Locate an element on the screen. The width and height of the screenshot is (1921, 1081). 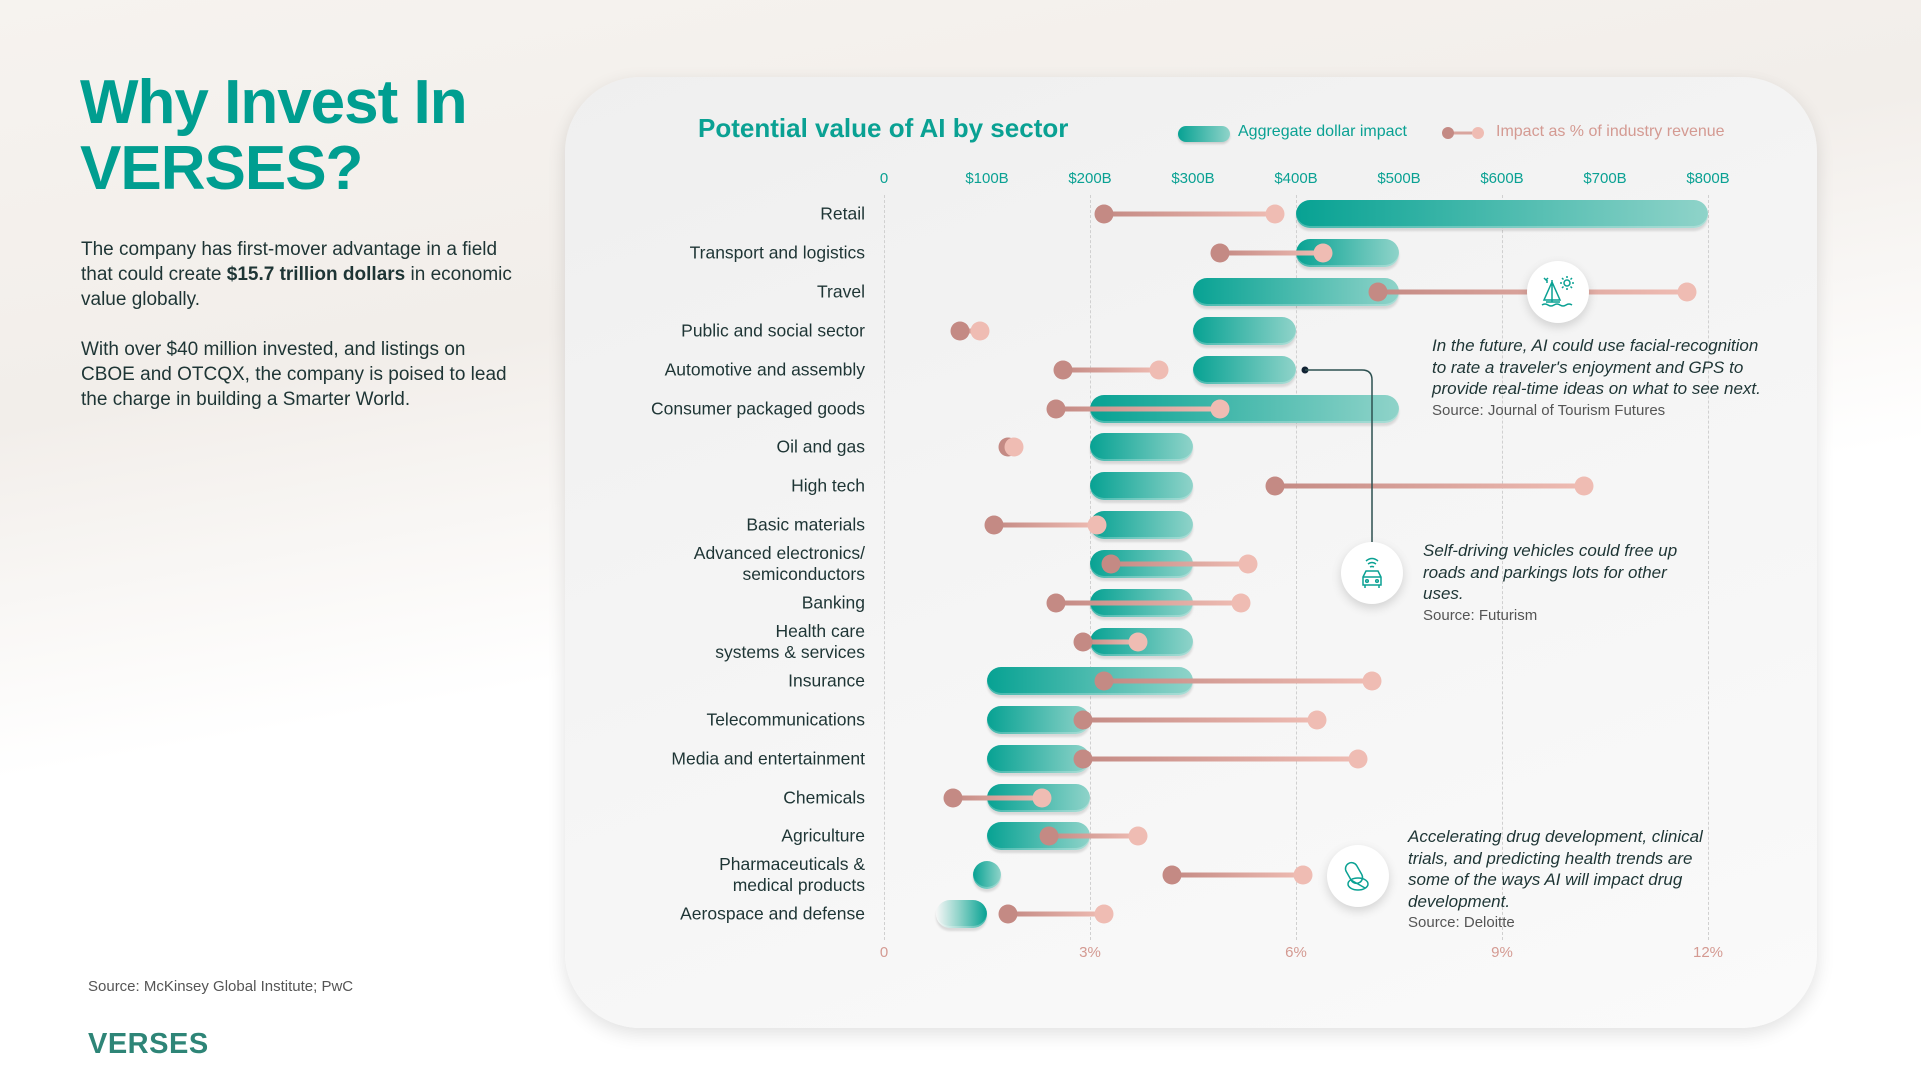
legend-bar-label: Aggregate dollar impact is located at coordinates (1322, 131).